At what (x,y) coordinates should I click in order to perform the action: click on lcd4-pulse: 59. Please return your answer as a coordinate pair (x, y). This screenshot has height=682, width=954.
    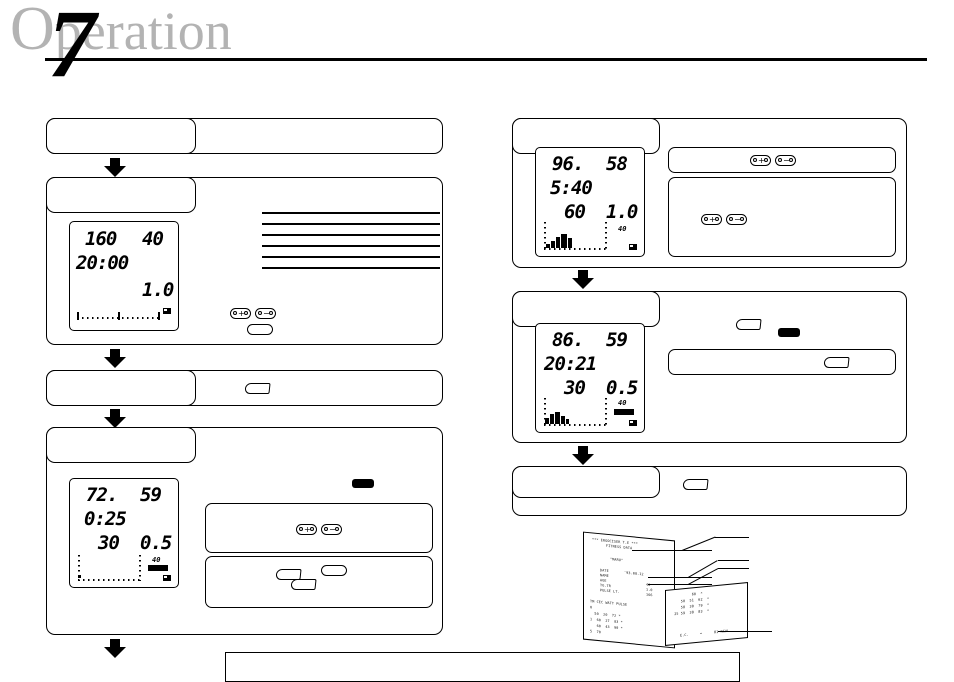
    Looking at the image, I should click on (151, 495).